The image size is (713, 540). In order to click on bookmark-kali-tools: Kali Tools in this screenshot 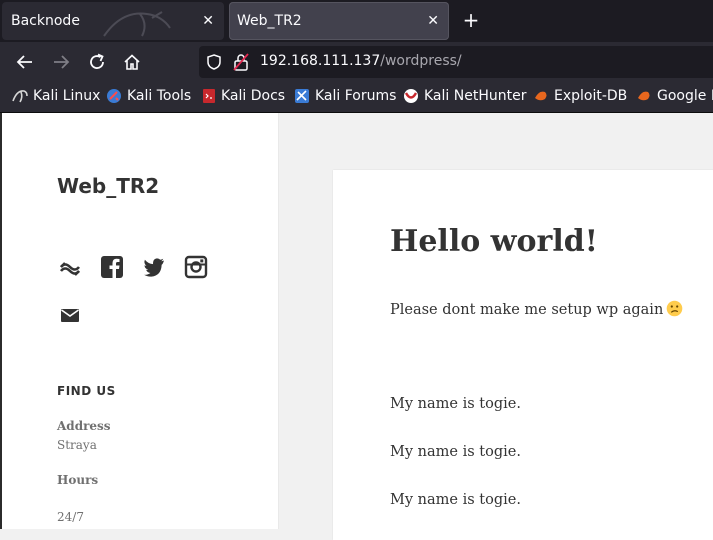, I will do `click(148, 96)`.